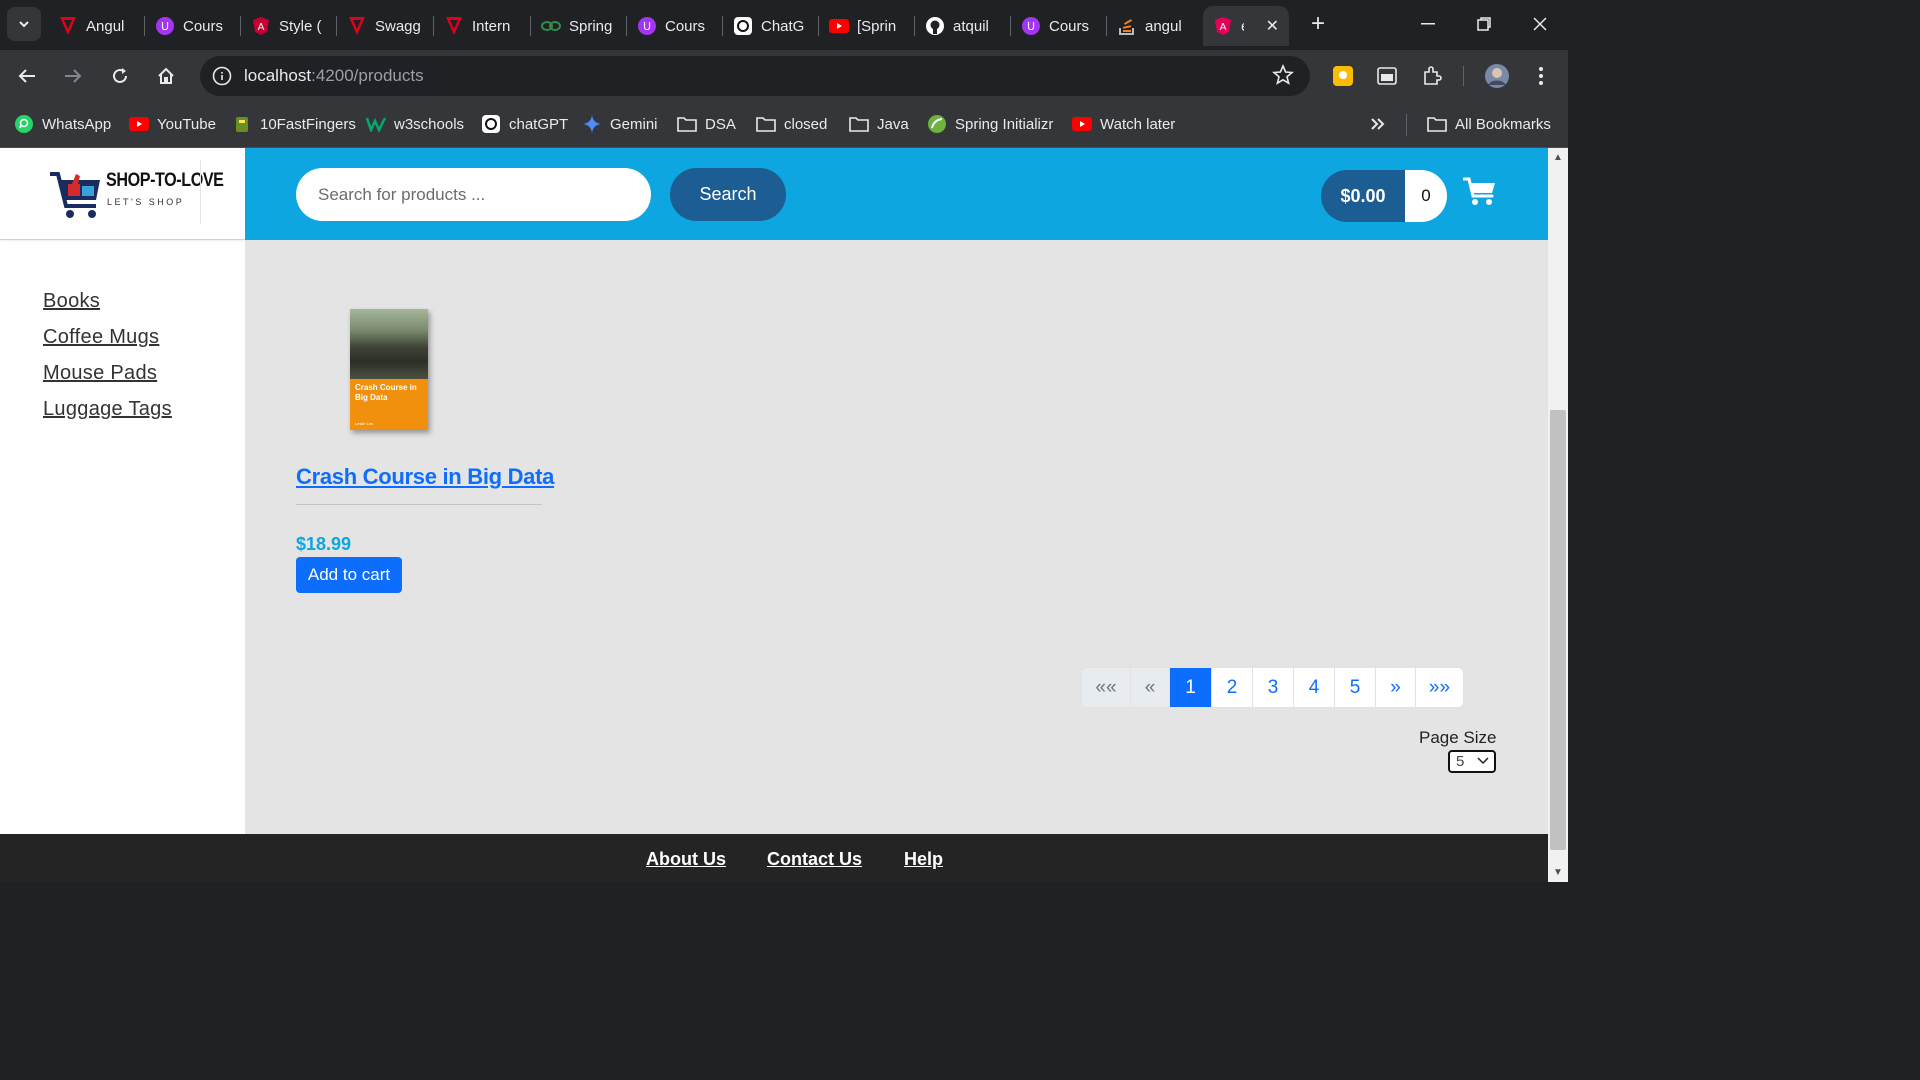 This screenshot has width=1920, height=1080. What do you see at coordinates (107, 409) in the screenshot?
I see `category-link-luggage-tags: Luggage Tags` at bounding box center [107, 409].